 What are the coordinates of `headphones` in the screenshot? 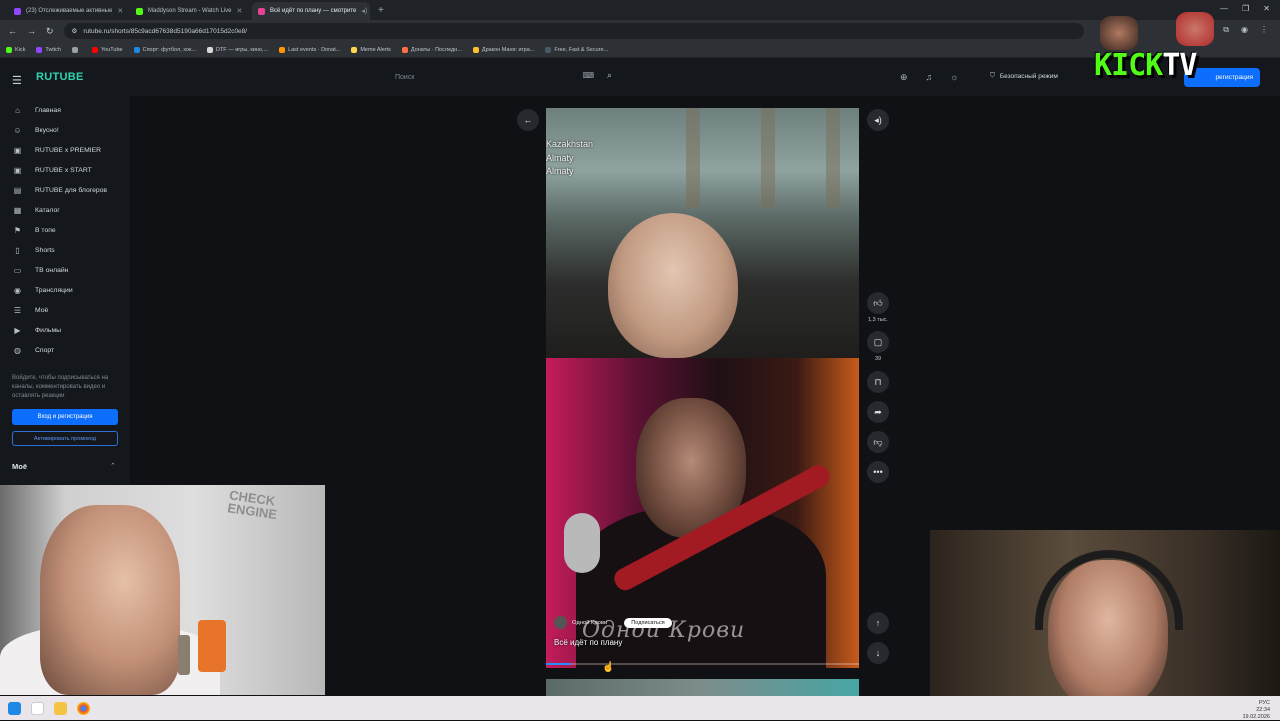 It's located at (1109, 590).